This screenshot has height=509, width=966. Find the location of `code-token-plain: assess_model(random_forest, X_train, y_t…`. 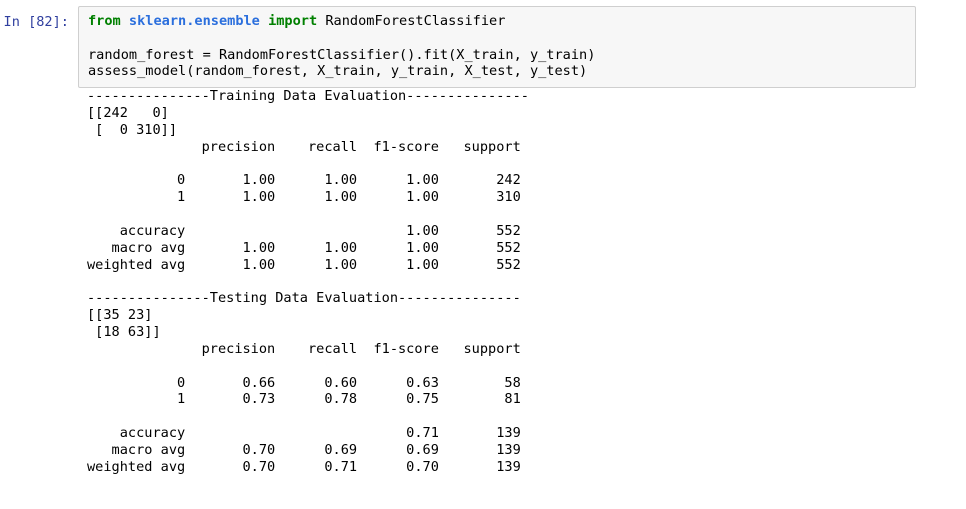

code-token-plain: assess_model(random_forest, X_train, y_t… is located at coordinates (338, 71).